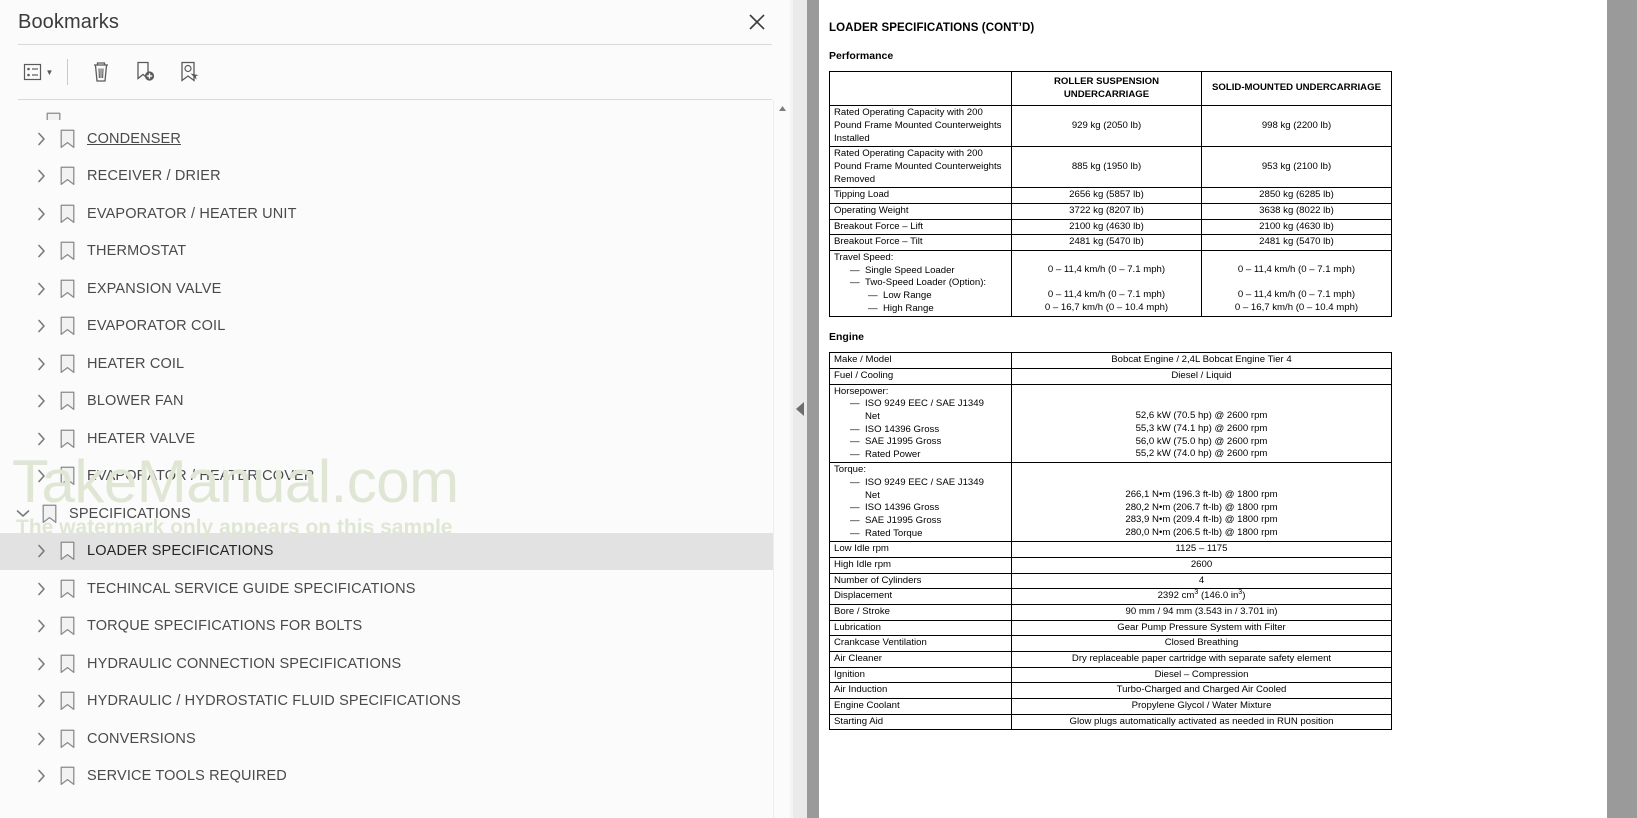 The width and height of the screenshot is (1637, 818). I want to click on scroll-up-arrow-icon, so click(782, 108).